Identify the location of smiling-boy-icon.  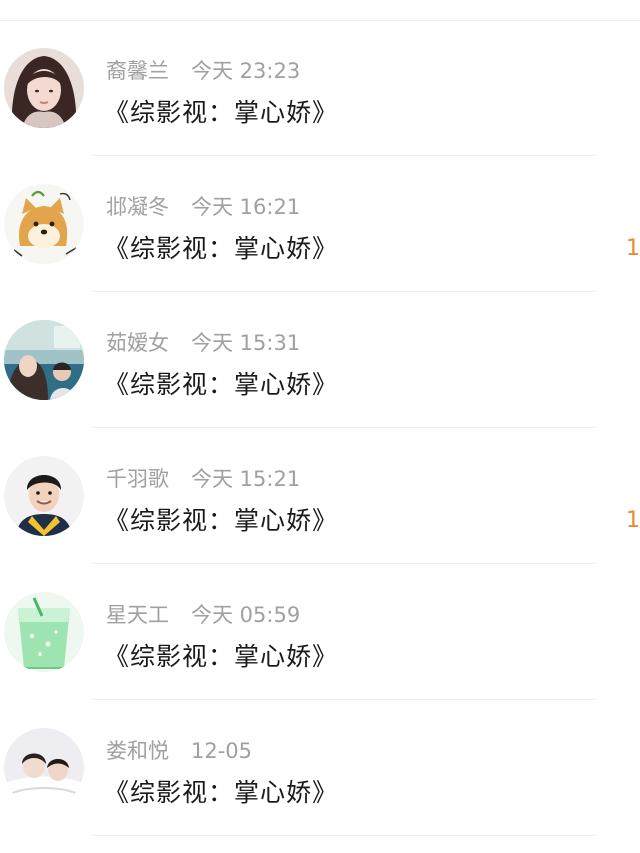
(44, 496).